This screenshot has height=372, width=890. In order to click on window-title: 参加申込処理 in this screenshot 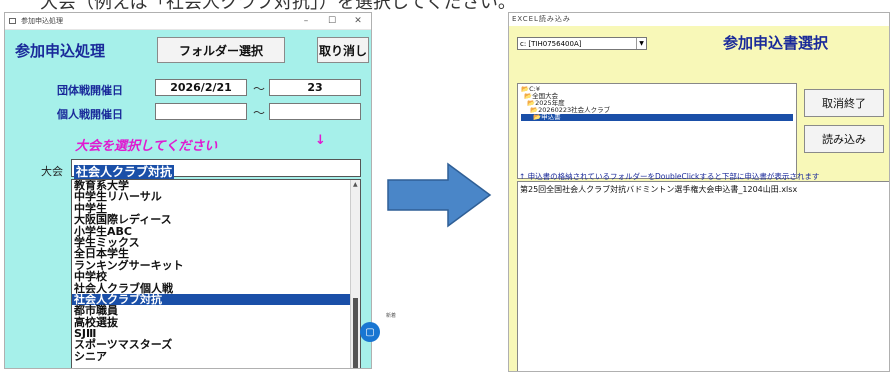, I will do `click(42, 21)`.